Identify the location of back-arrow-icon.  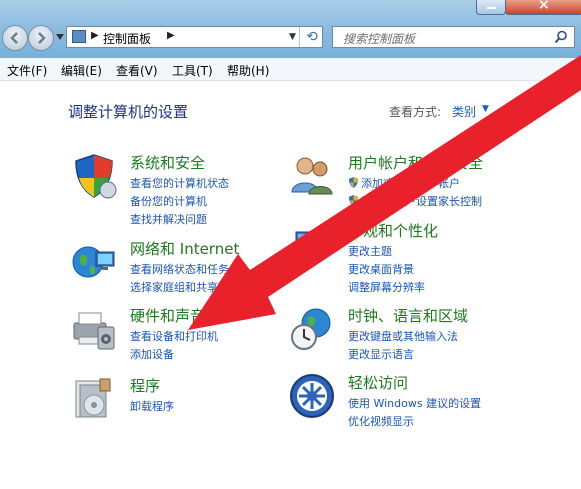
(14, 38).